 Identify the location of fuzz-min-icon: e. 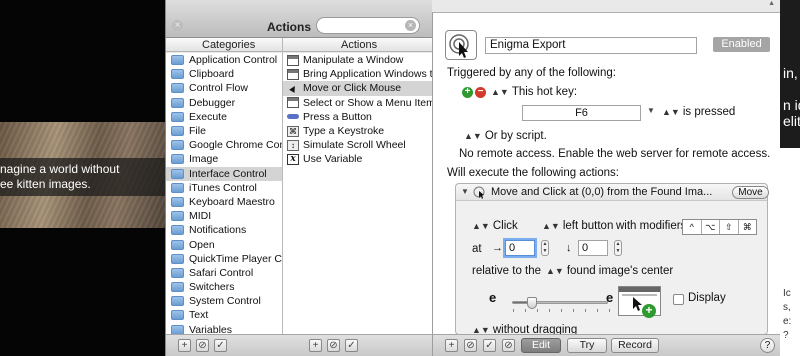
(493, 297).